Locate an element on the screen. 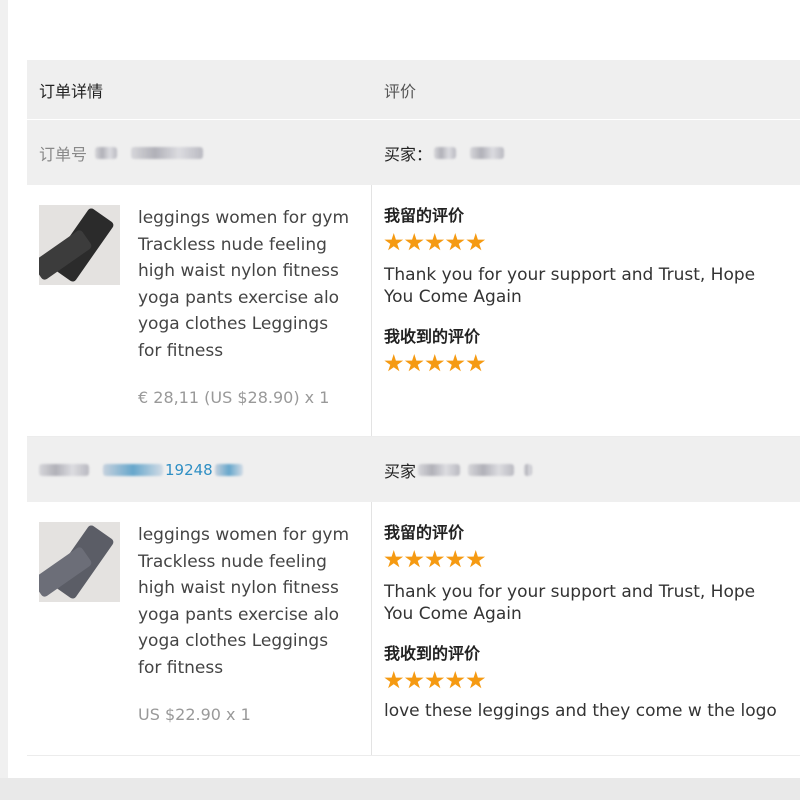 This screenshot has width=800, height=800. review-header: 评价 is located at coordinates (400, 91).